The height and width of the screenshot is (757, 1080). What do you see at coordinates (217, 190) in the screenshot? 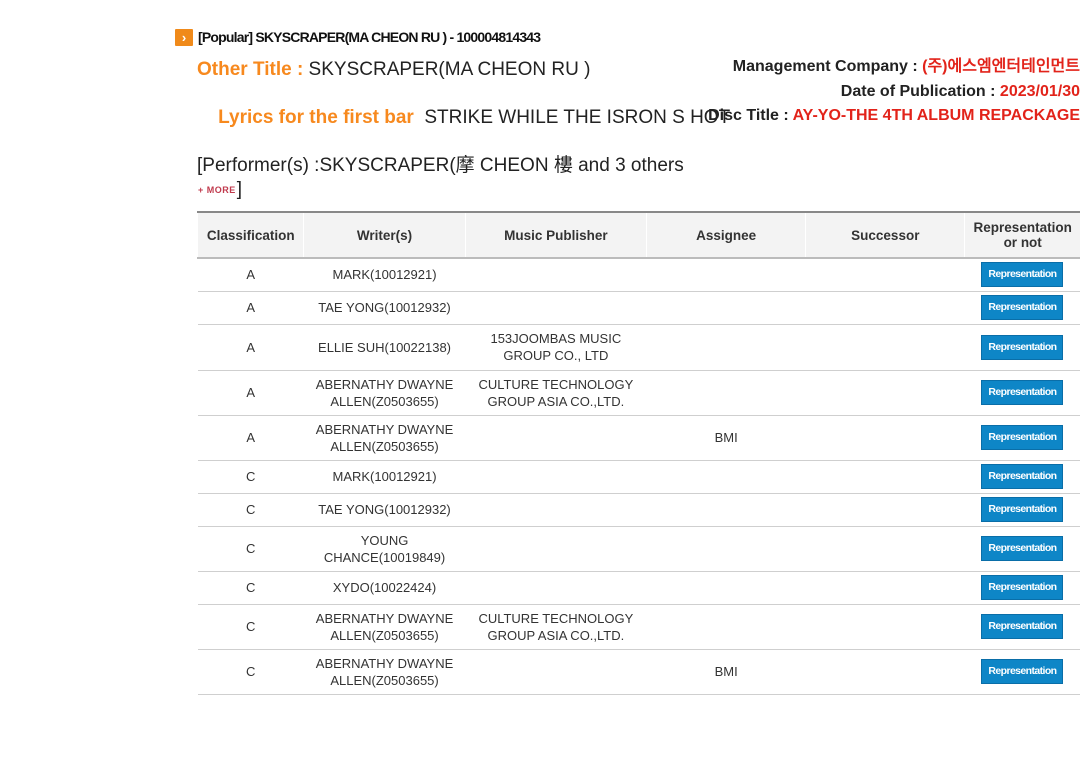
I see `more-button: + MORE` at bounding box center [217, 190].